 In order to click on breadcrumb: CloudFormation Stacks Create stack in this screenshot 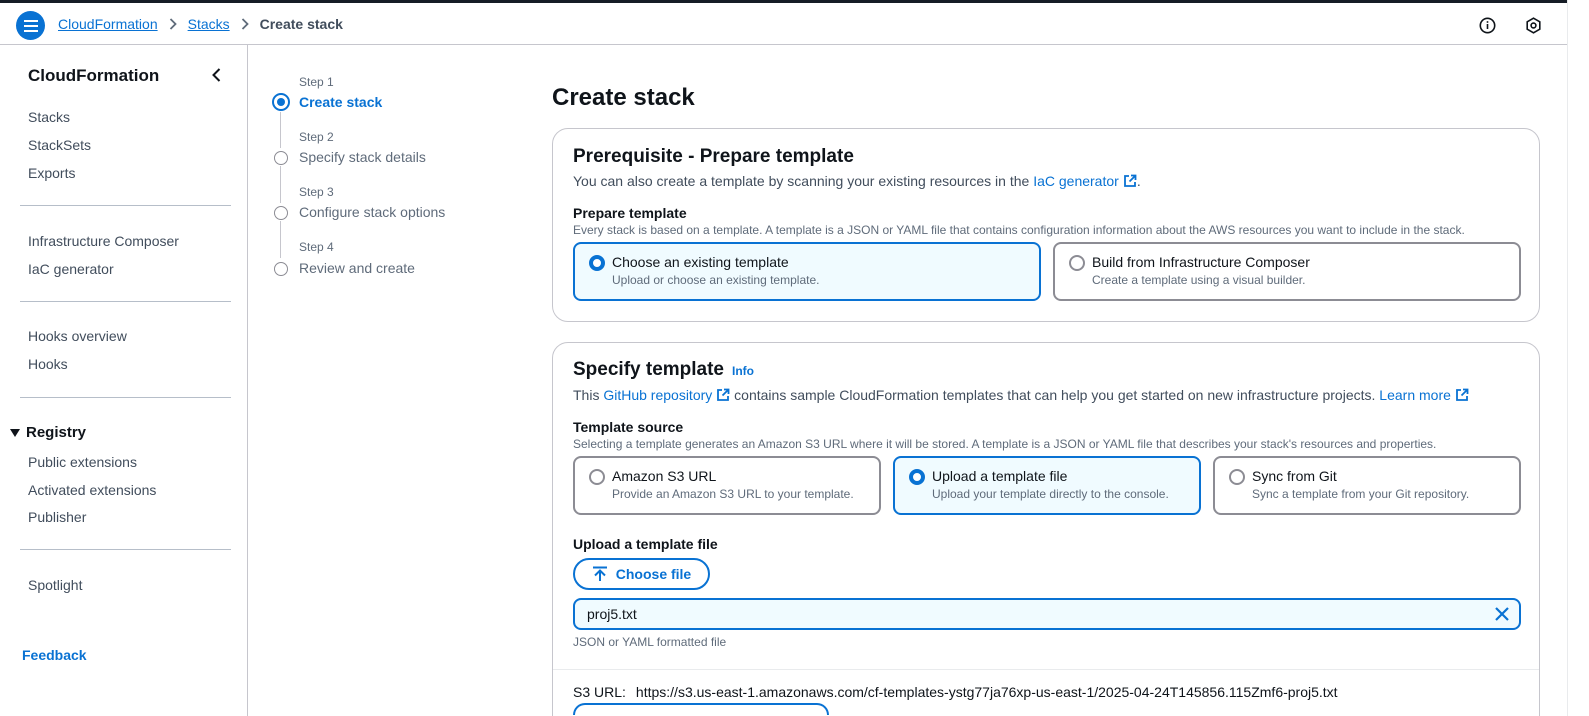, I will do `click(200, 24)`.